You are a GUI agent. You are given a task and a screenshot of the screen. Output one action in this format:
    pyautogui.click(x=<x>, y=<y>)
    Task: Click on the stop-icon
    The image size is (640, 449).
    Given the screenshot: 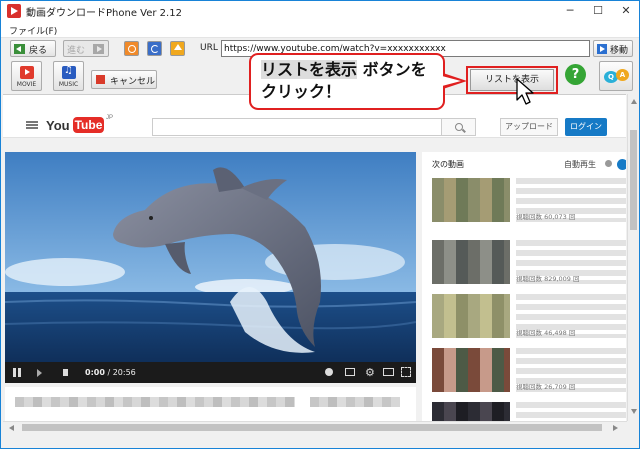 What is the action you would take?
    pyautogui.click(x=131, y=48)
    